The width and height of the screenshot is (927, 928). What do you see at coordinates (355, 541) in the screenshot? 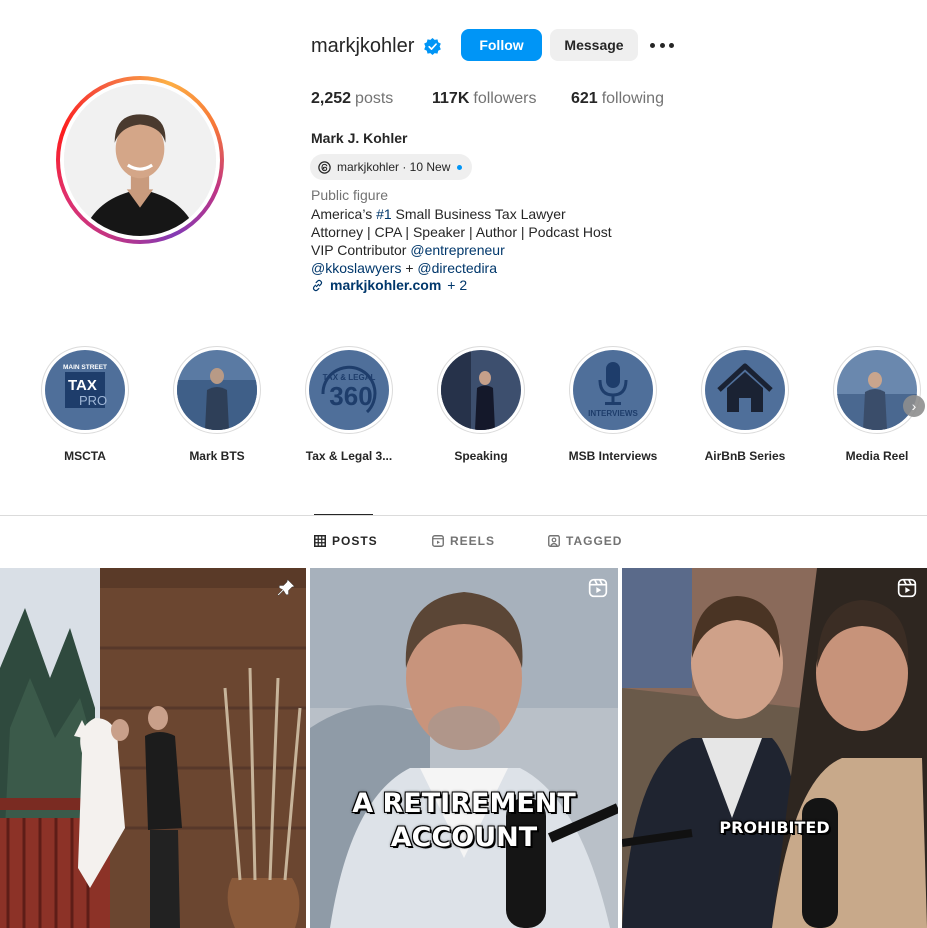
I see `tab-posts-label: POSTS` at bounding box center [355, 541].